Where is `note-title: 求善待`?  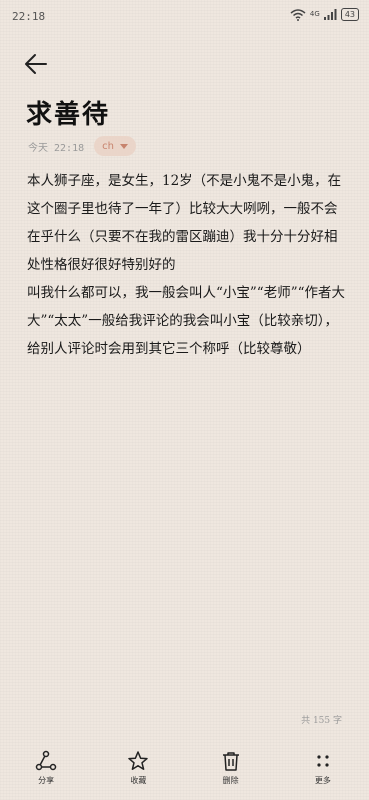
note-title: 求善待 is located at coordinates (68, 112).